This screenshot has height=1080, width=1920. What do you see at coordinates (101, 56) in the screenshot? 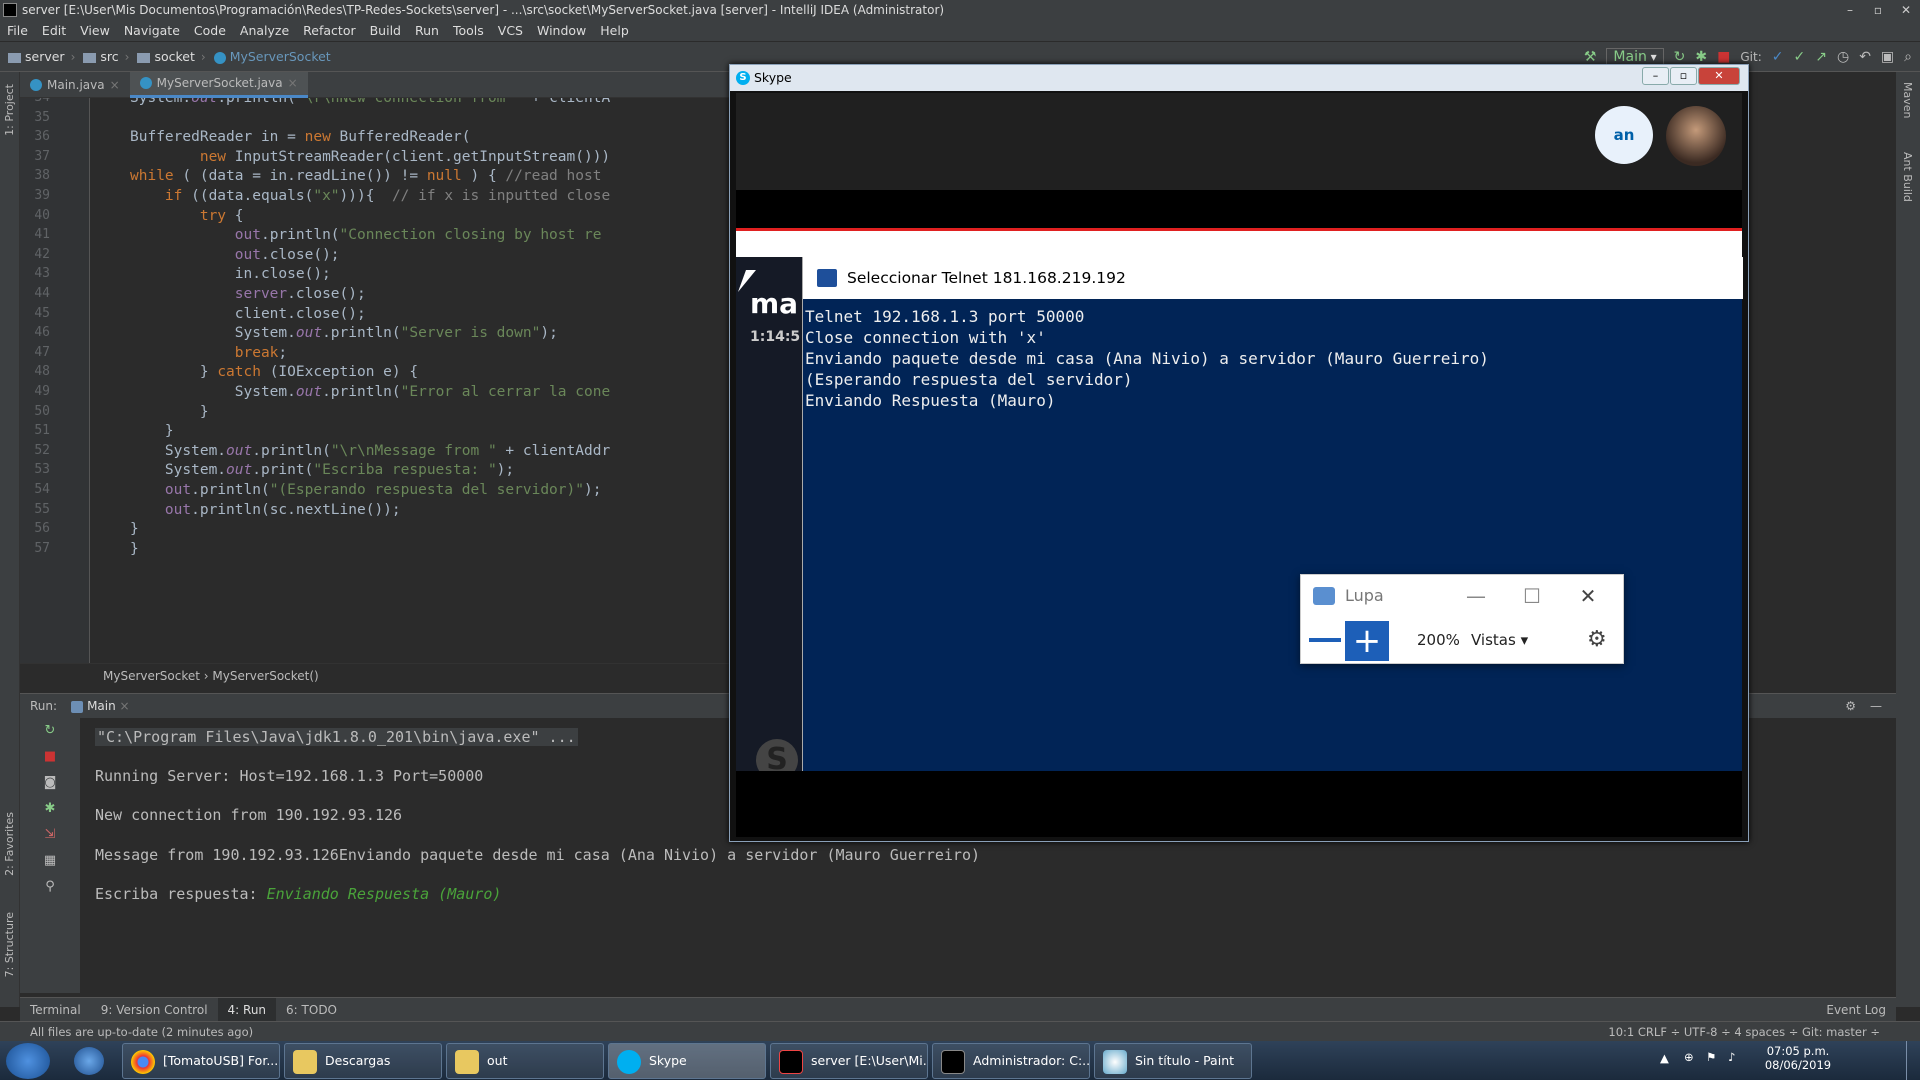
I see `breadcrumb-src: src` at bounding box center [101, 56].